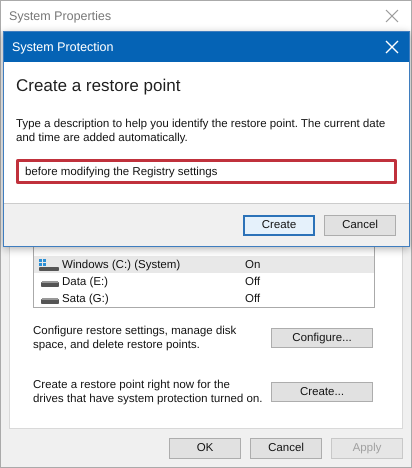  What do you see at coordinates (204, 298) in the screenshot?
I see `drive-row: Sata (G:) Off` at bounding box center [204, 298].